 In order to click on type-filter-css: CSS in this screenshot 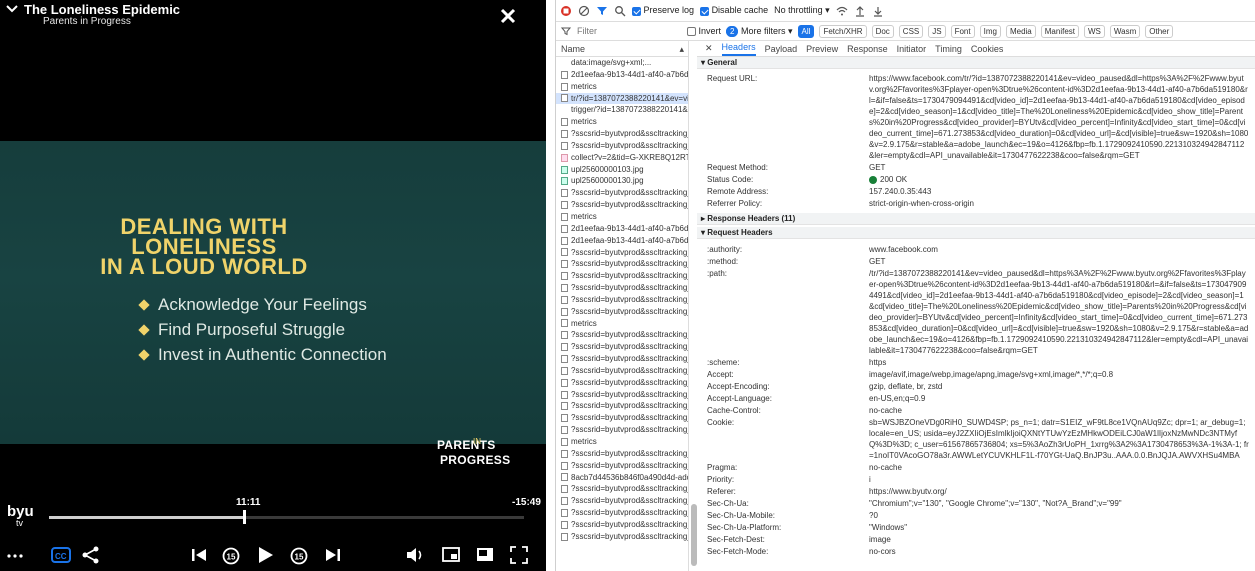, I will do `click(911, 31)`.